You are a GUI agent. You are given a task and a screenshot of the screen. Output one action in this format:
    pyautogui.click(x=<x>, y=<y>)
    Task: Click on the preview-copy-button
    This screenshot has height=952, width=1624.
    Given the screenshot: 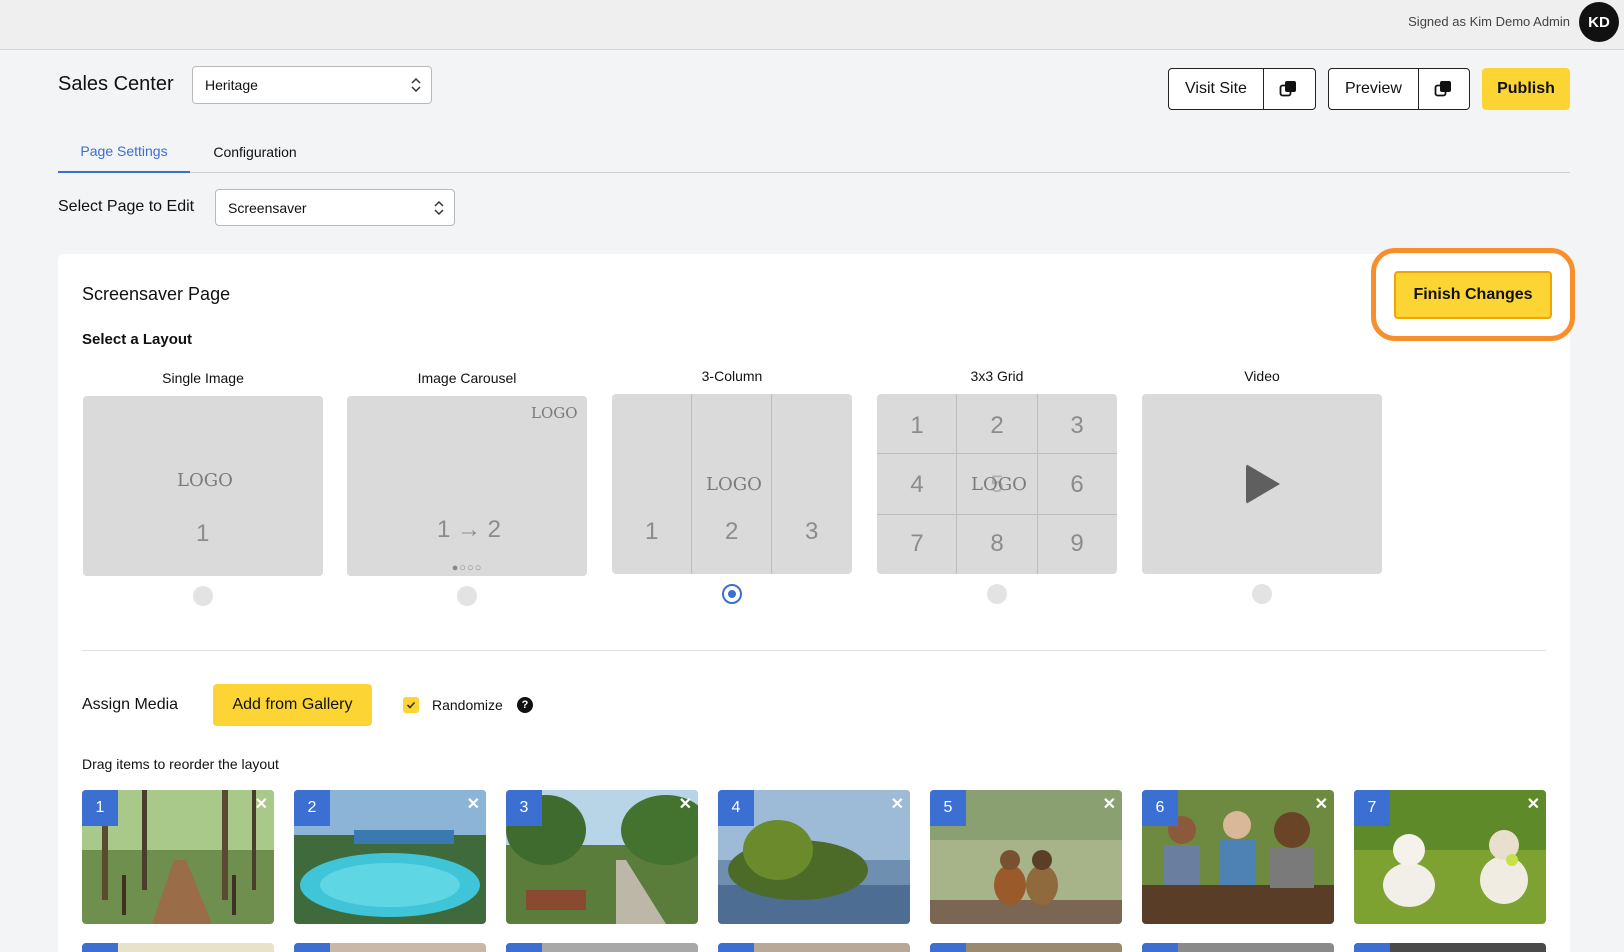 What is the action you would take?
    pyautogui.click(x=1443, y=89)
    